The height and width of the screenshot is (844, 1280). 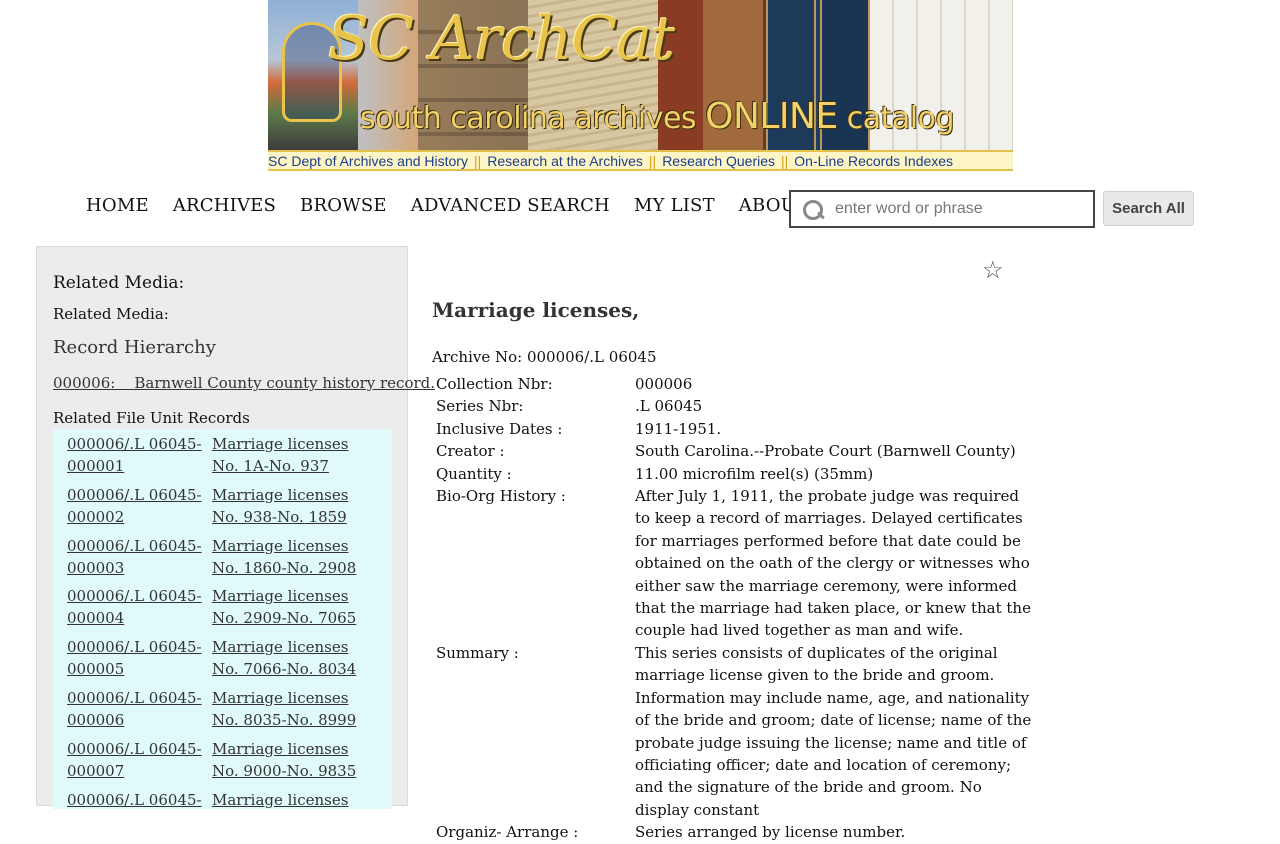 I want to click on archive-number: Archive No: 000006/.L 06045, so click(x=544, y=357).